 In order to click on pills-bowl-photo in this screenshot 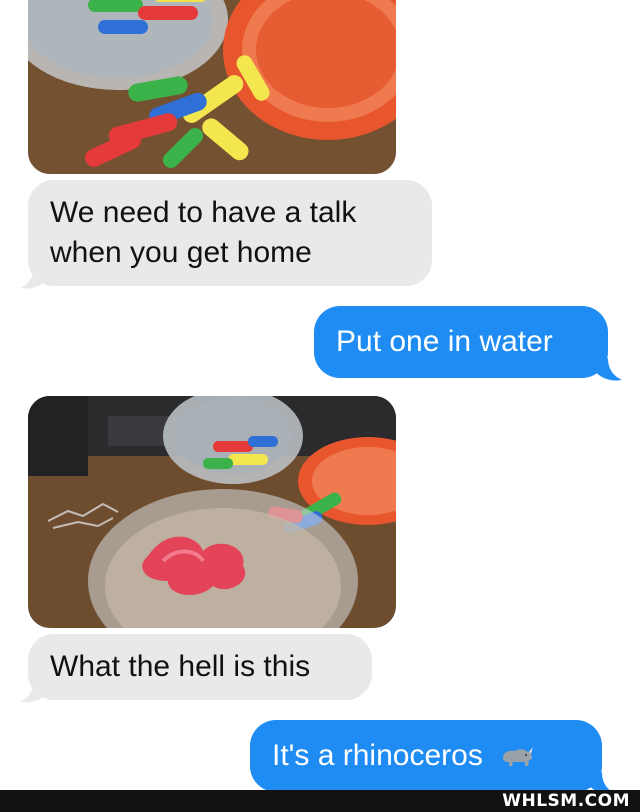, I will do `click(212, 87)`.